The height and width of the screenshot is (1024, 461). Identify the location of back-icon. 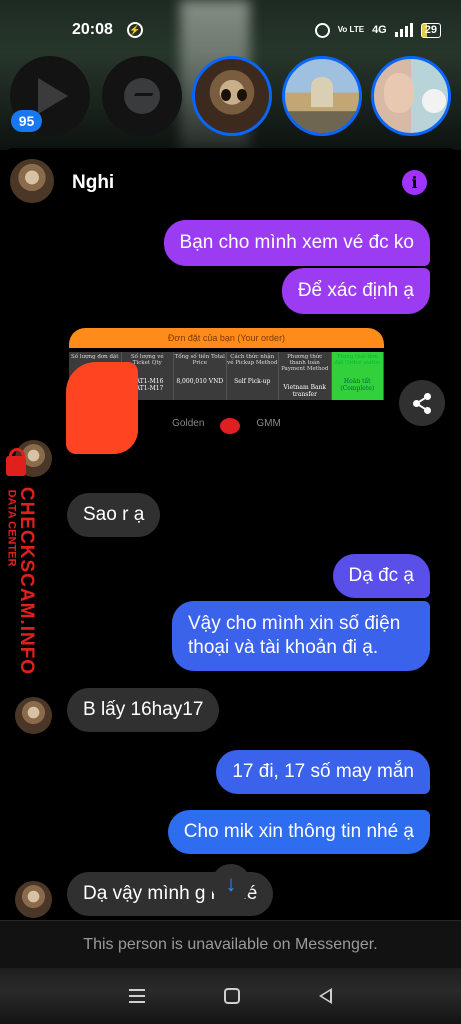
(325, 996).